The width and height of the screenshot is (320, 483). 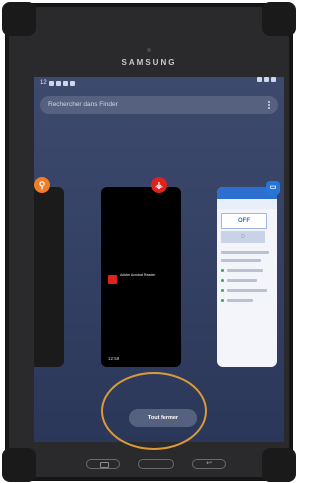 I want to click on close-all-button: Tout fermer, so click(x=163, y=418).